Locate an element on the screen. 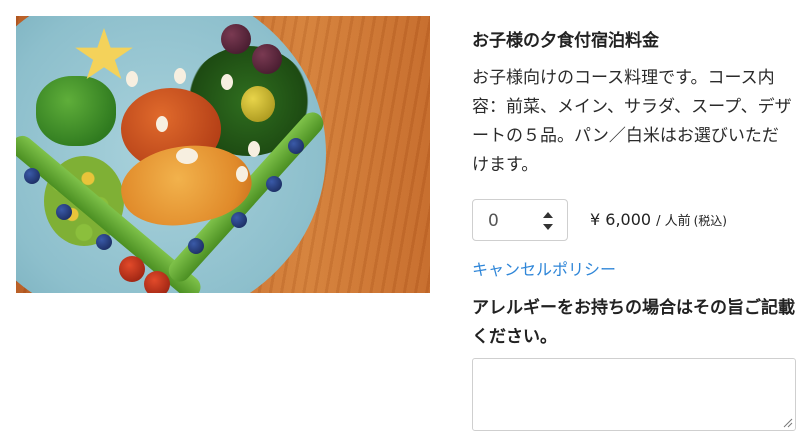  price-unit: / 人前 is located at coordinates (673, 221).